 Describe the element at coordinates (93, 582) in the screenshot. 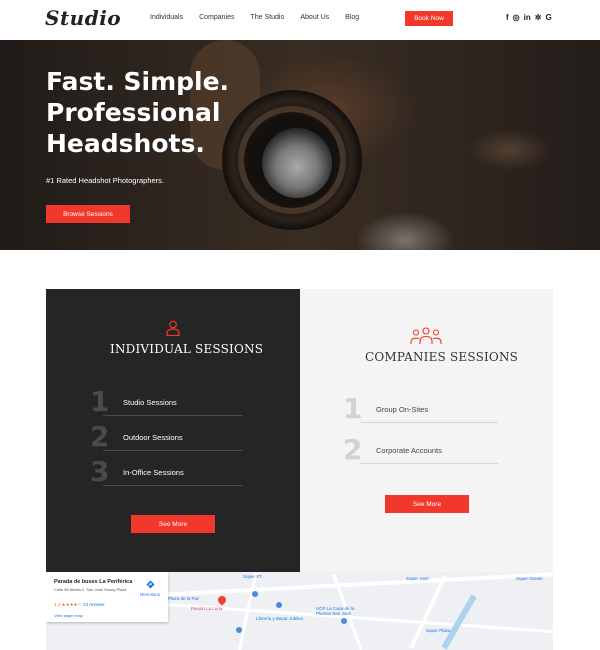

I see `place-name: Parada de buses La Periférica` at that location.